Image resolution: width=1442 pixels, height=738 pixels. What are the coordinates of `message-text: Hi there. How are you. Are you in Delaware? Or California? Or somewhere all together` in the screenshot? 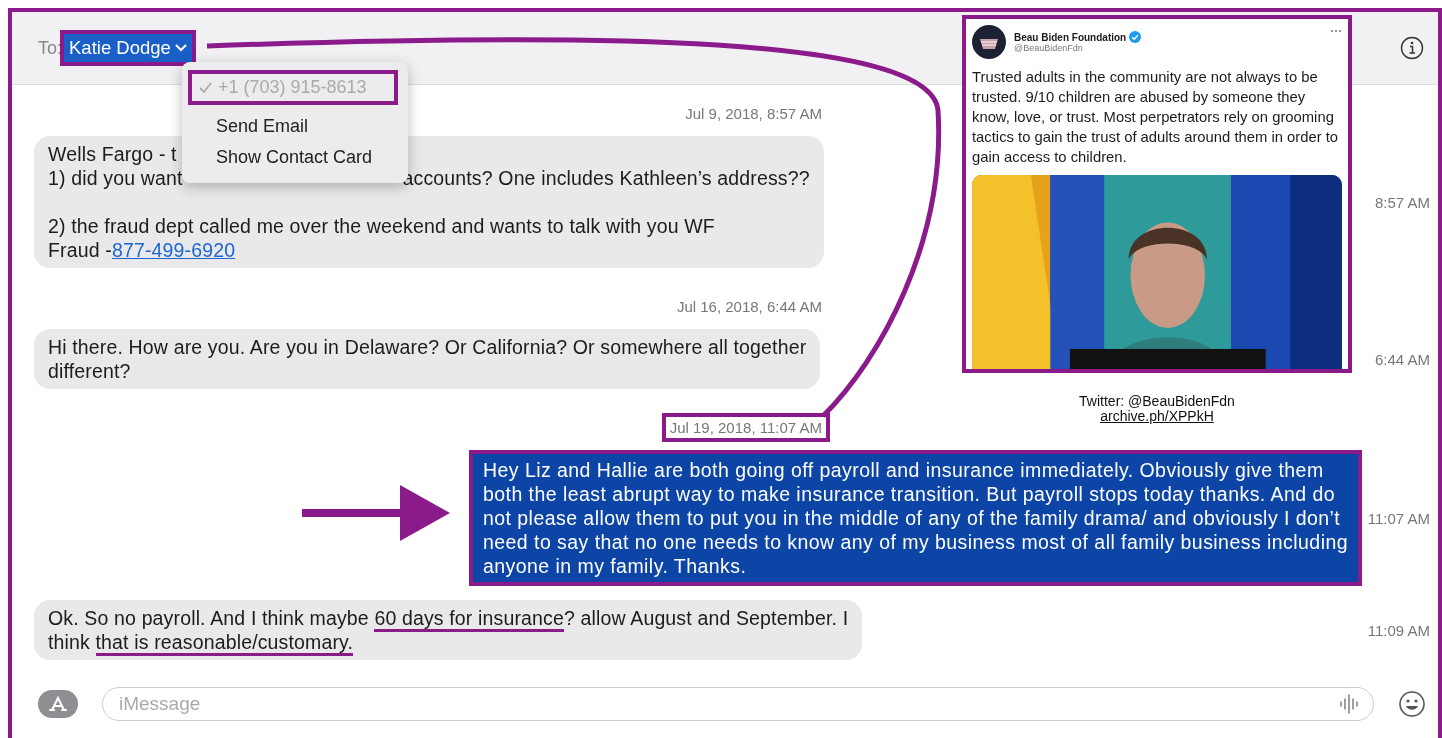 It's located at (427, 347).